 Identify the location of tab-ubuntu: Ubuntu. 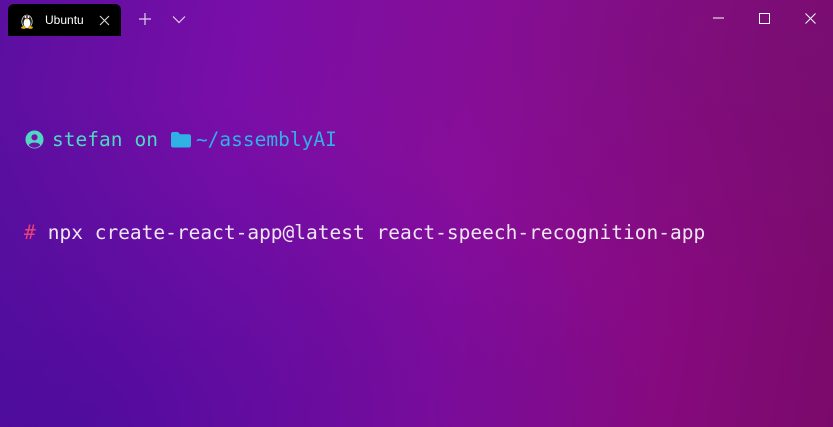
(64, 20).